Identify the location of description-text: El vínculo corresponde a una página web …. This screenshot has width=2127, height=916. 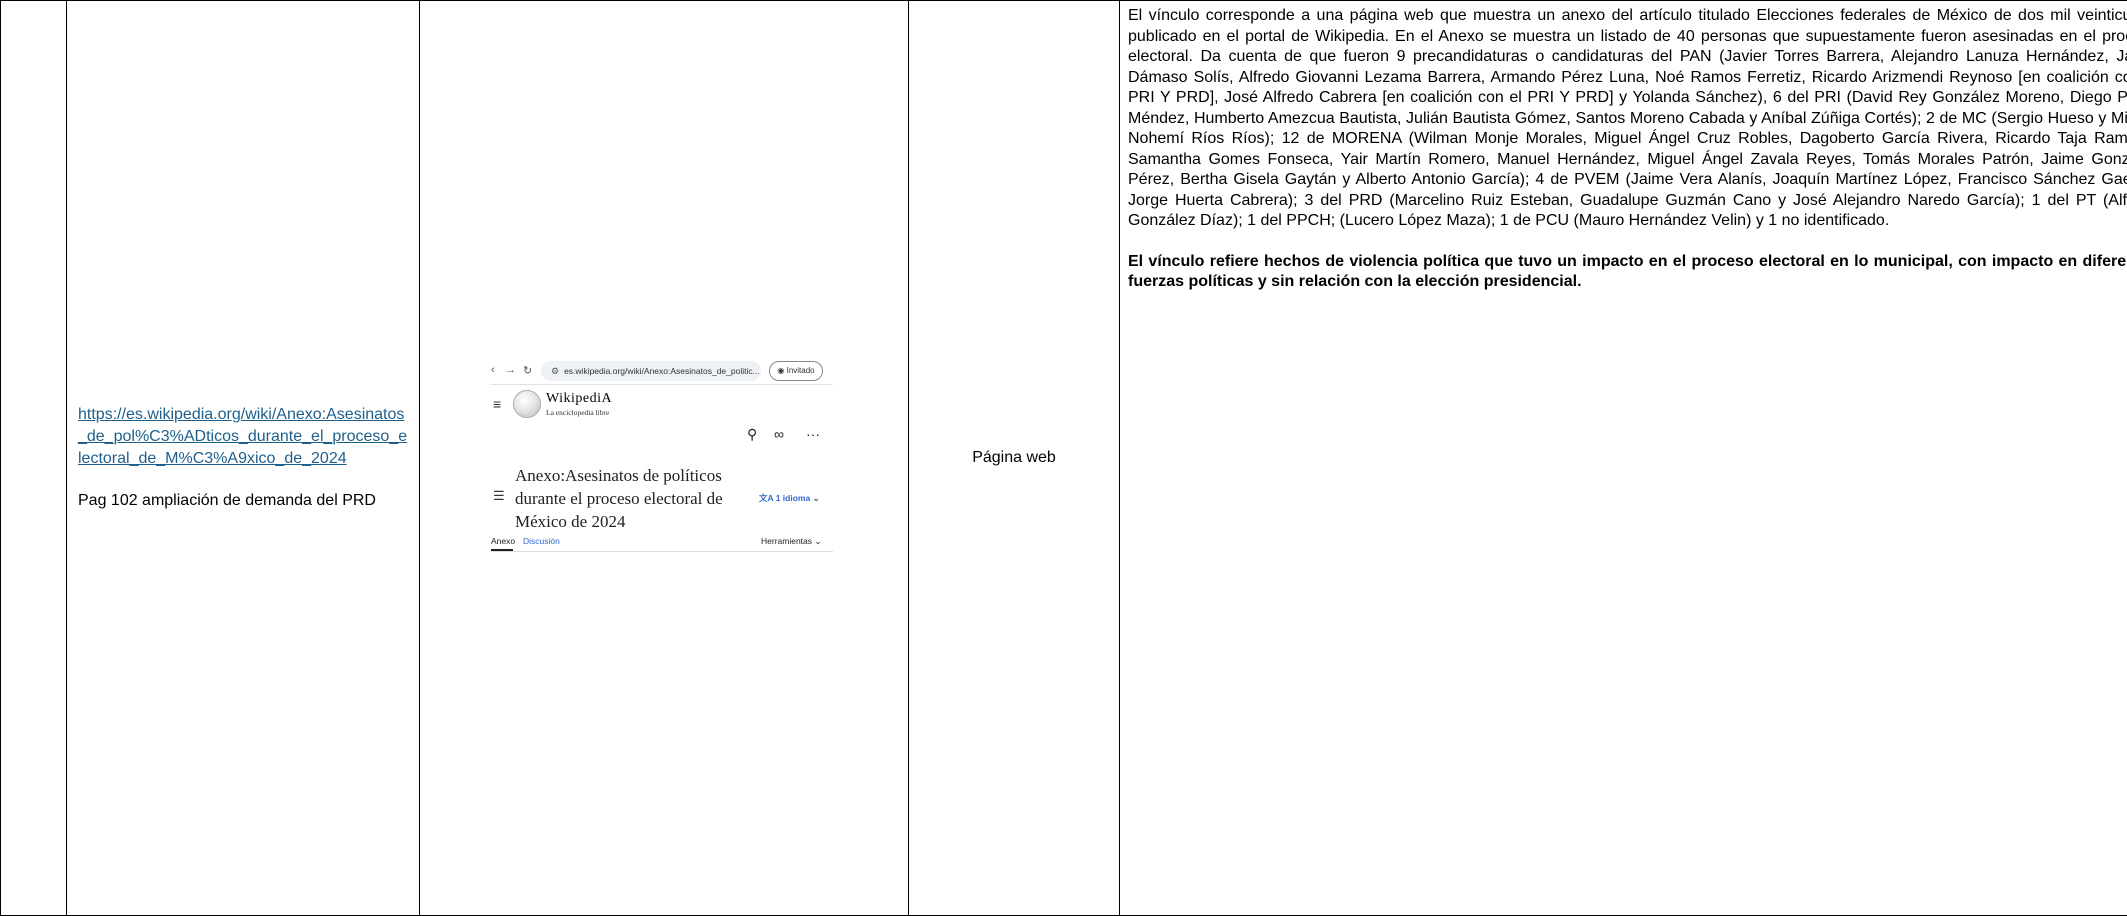
(1627, 118).